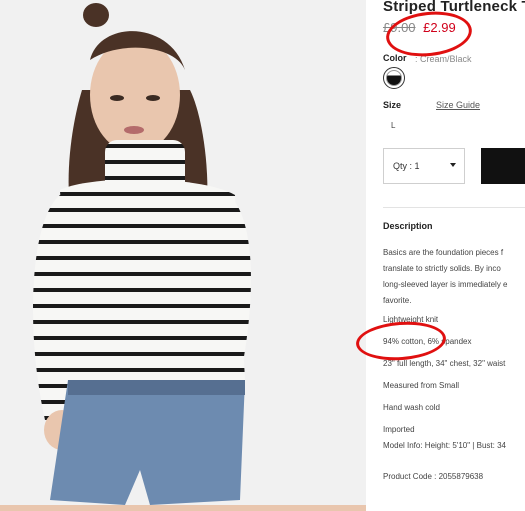  Describe the element at coordinates (411, 319) in the screenshot. I see `description-line: Lightweight knit` at that location.